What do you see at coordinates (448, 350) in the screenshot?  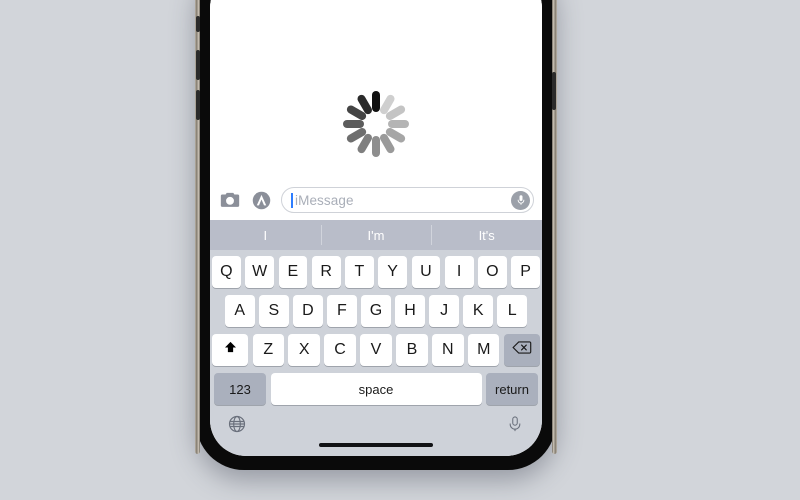 I see `key-n: N` at bounding box center [448, 350].